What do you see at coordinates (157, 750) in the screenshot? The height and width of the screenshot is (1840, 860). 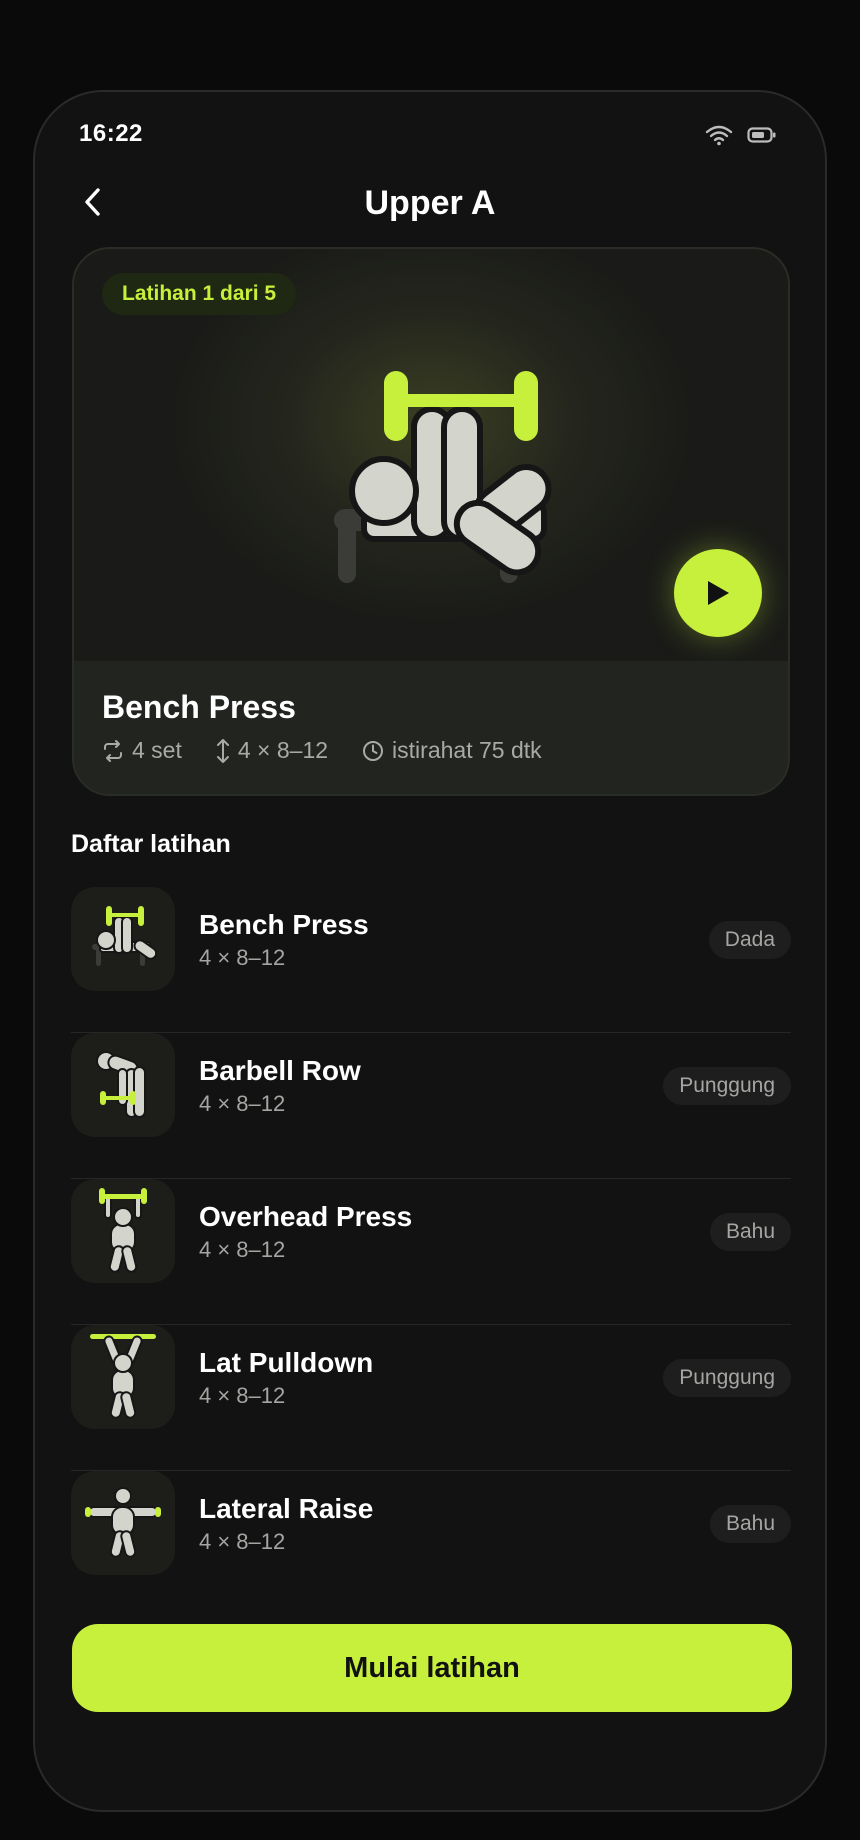 I see `sets-label: 4 set` at bounding box center [157, 750].